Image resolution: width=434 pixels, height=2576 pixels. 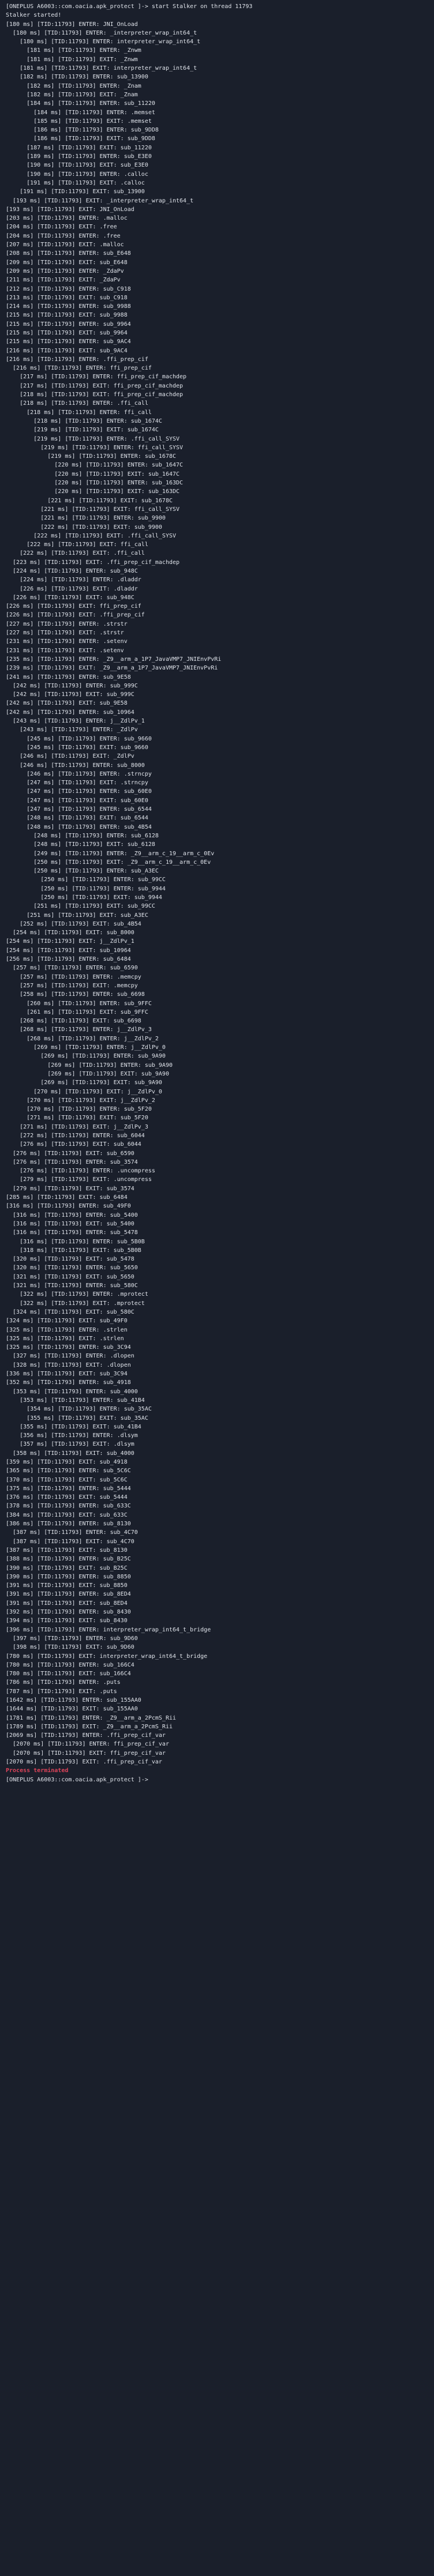 What do you see at coordinates (75, 192) in the screenshot?
I see `trace-log-line: [191 ms] [TID:11793] EXIT: sub_13900` at bounding box center [75, 192].